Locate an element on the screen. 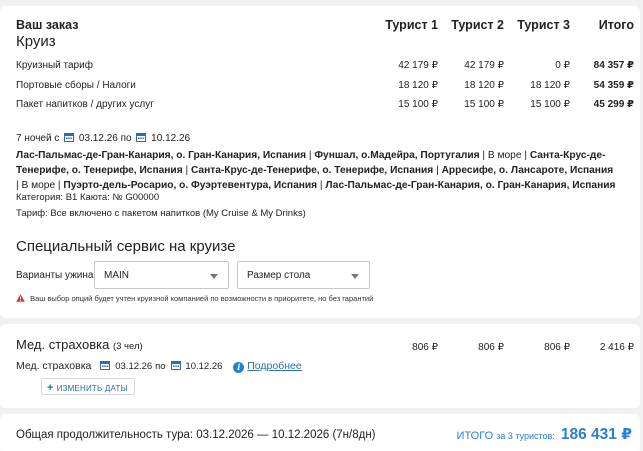 The height and width of the screenshot is (451, 643). insurance-date-from: 03.12.26 is located at coordinates (134, 366).